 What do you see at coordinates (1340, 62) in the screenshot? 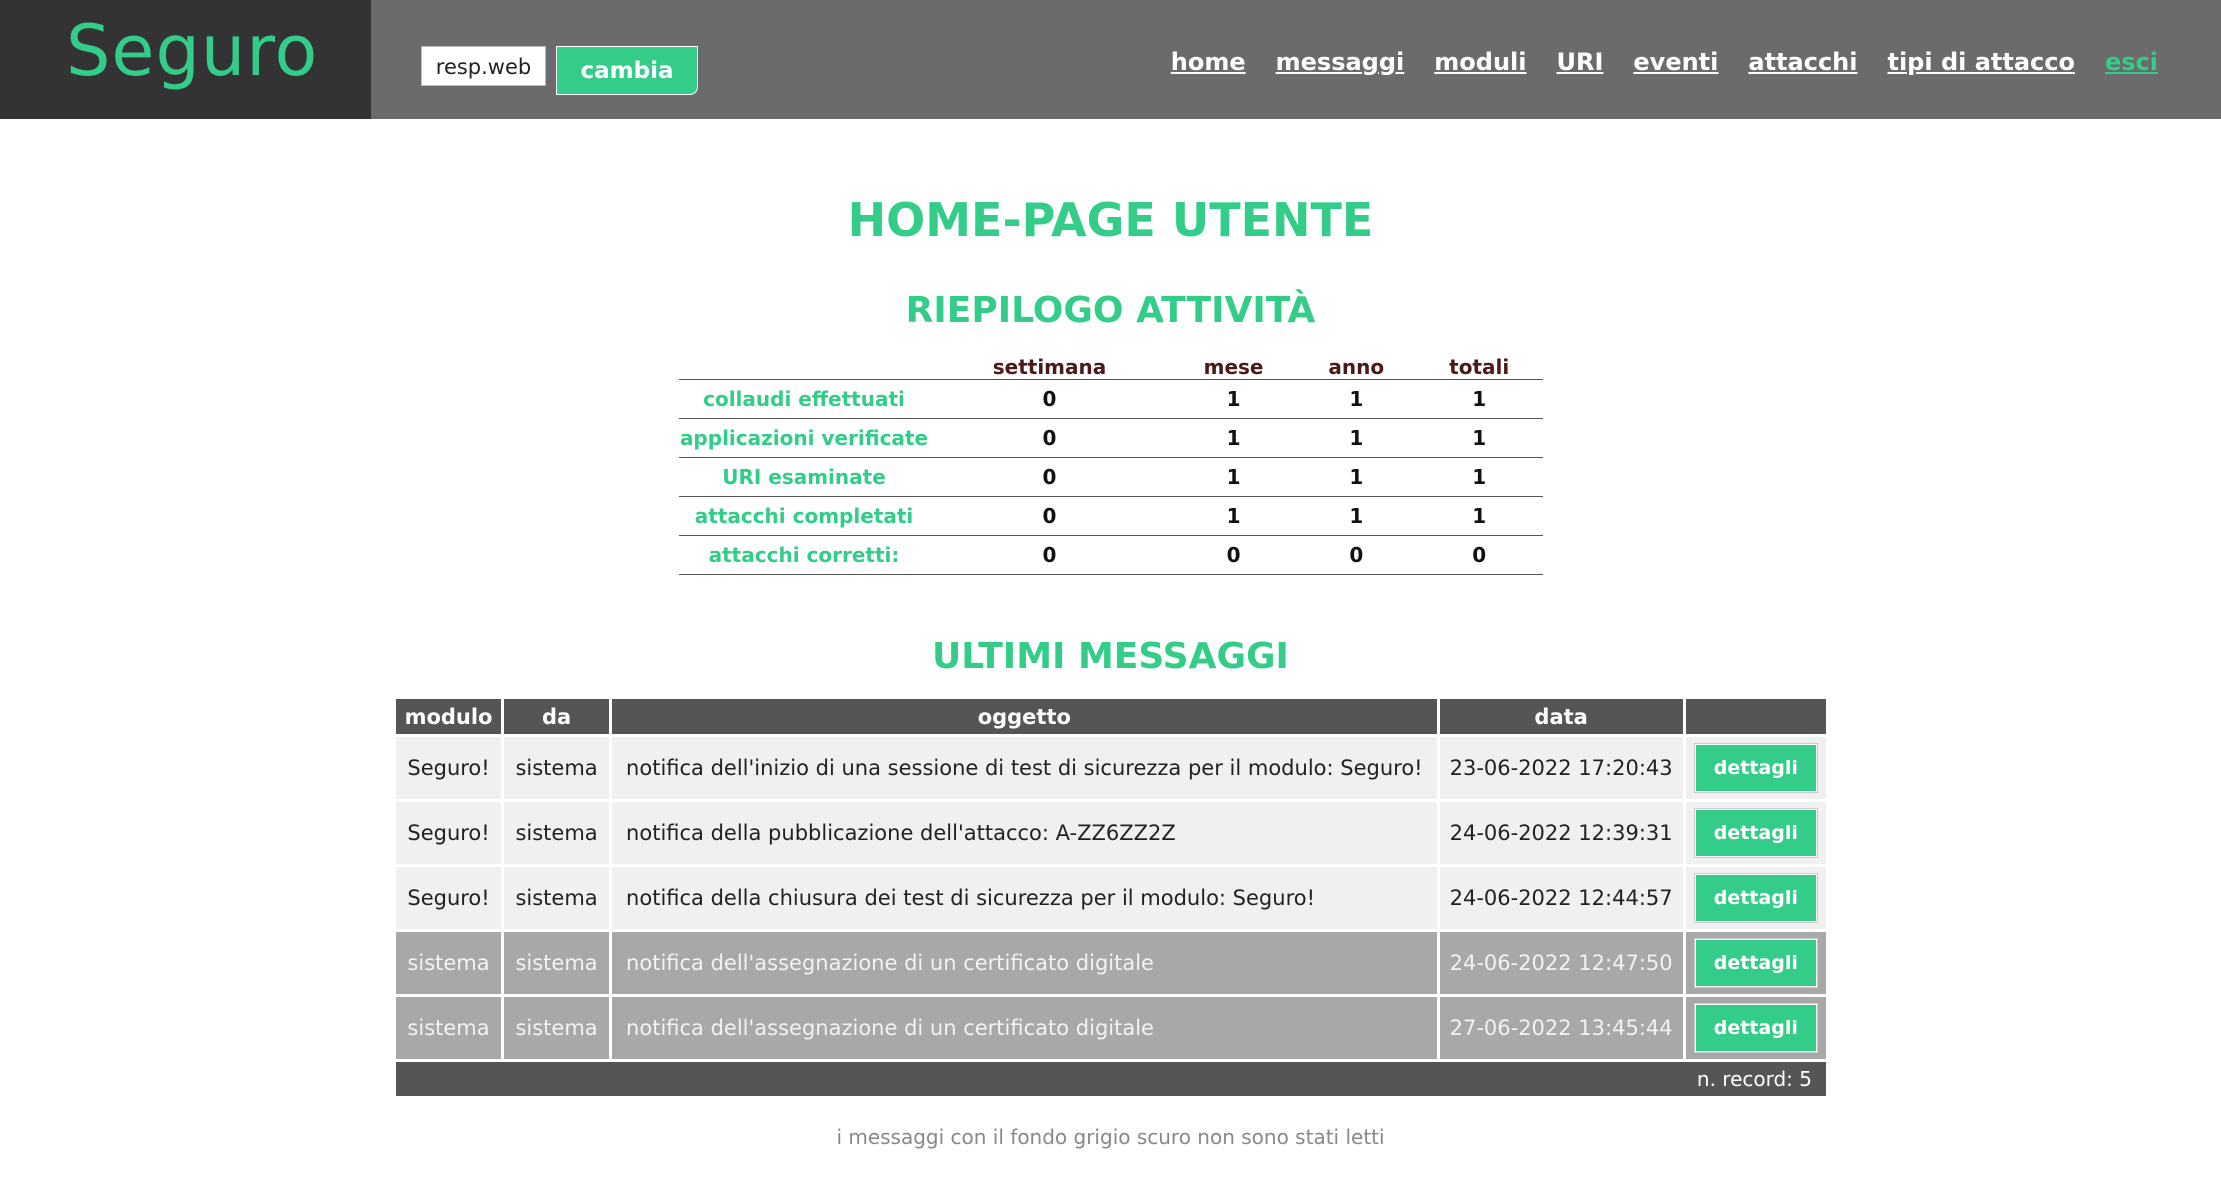
I see `nav-messaggi: messaggi` at bounding box center [1340, 62].